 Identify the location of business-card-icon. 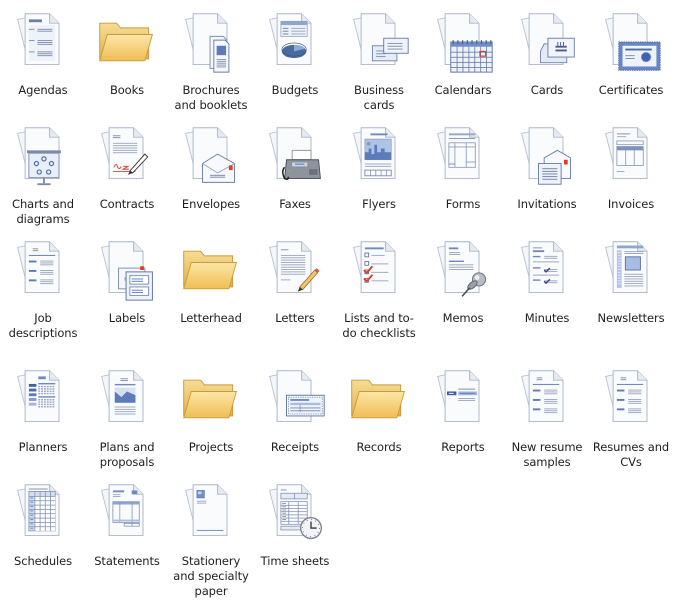
(381, 39).